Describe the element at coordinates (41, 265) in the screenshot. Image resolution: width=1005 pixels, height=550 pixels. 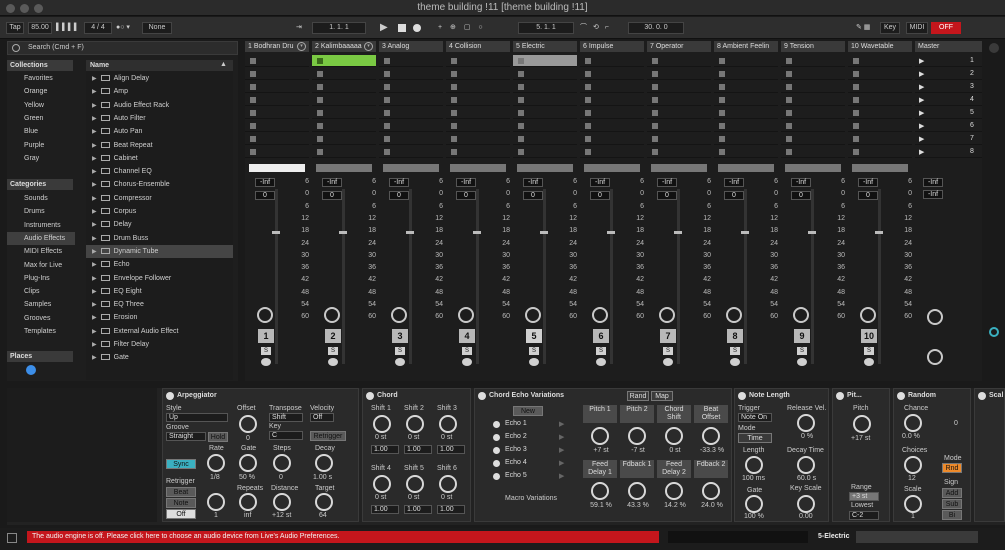
I see `category-max-for-live: Max for Live` at that location.